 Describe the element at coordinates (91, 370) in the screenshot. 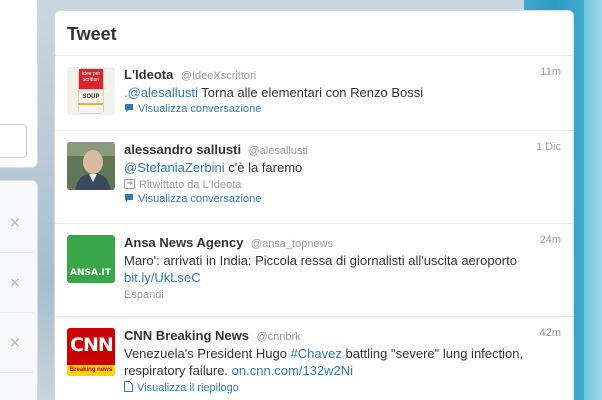

I see `avatar-band-text: Breaking news` at that location.